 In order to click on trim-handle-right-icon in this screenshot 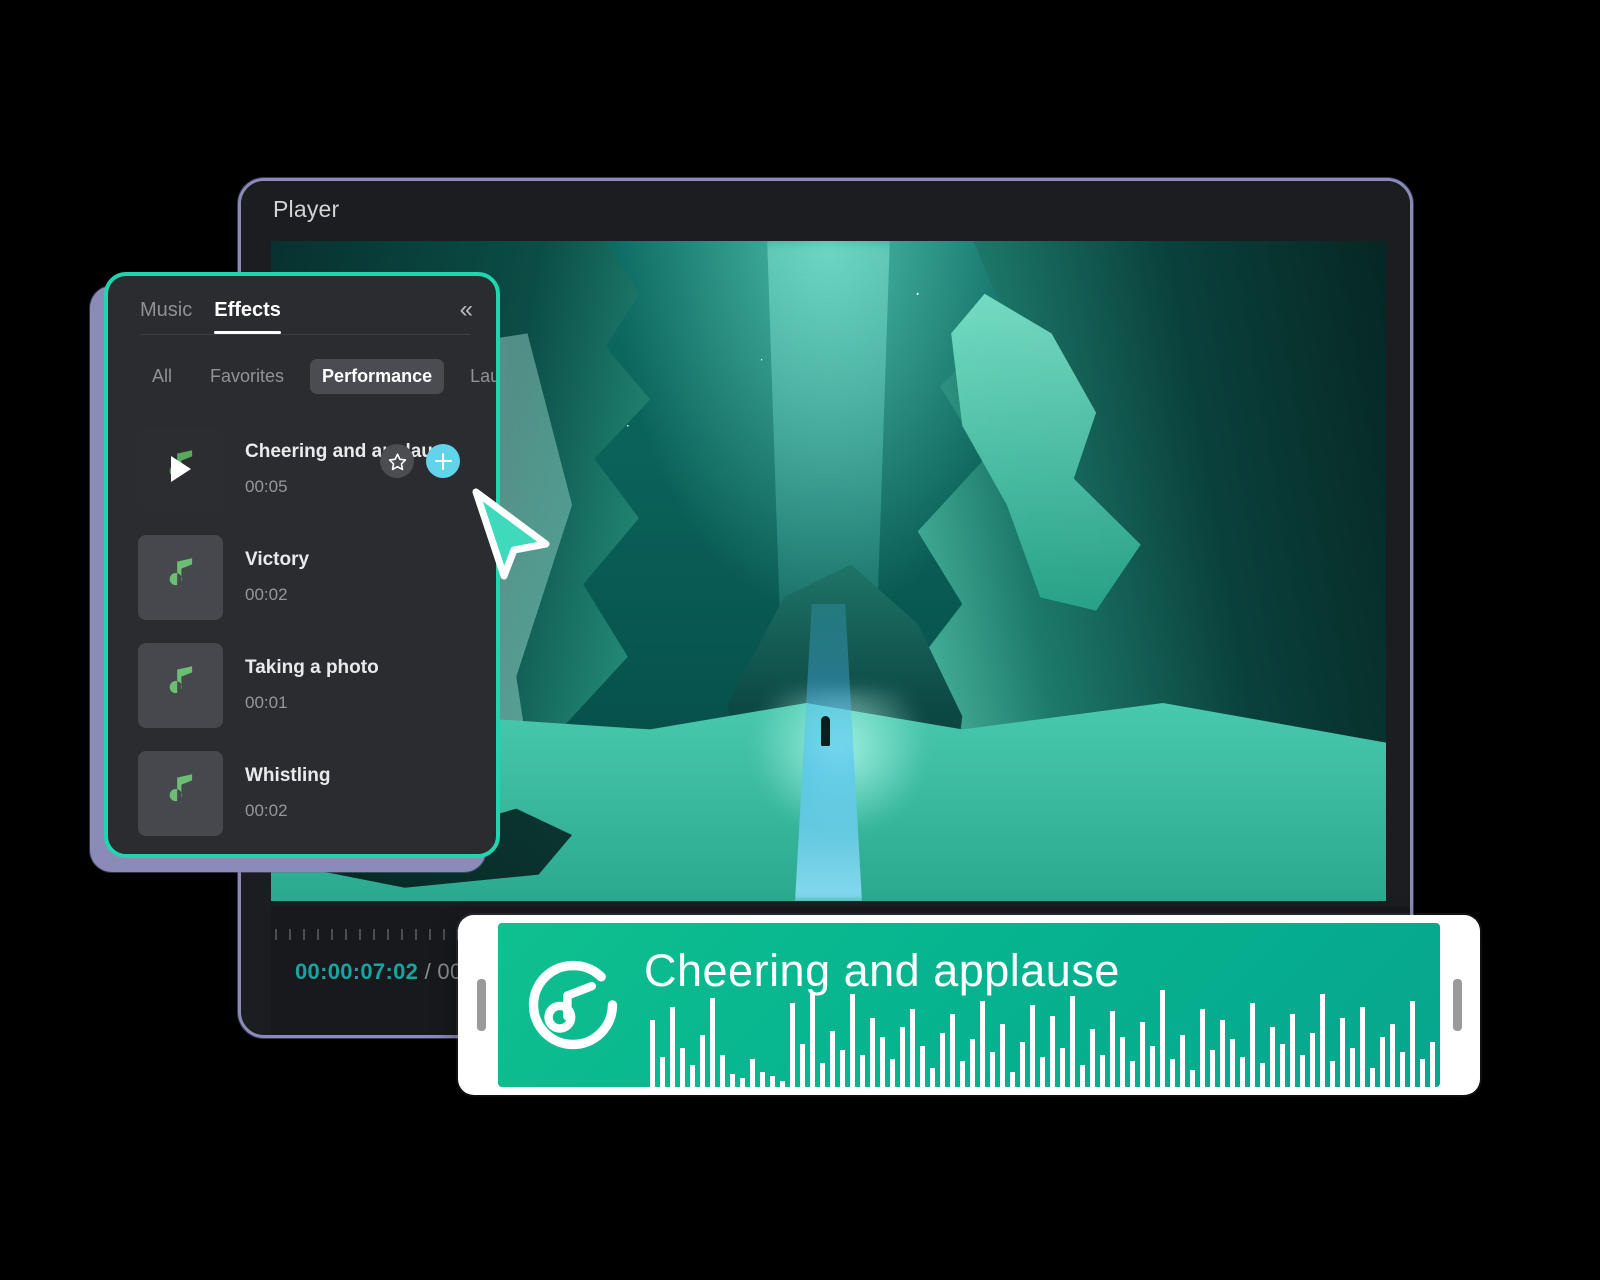, I will do `click(1457, 1005)`.